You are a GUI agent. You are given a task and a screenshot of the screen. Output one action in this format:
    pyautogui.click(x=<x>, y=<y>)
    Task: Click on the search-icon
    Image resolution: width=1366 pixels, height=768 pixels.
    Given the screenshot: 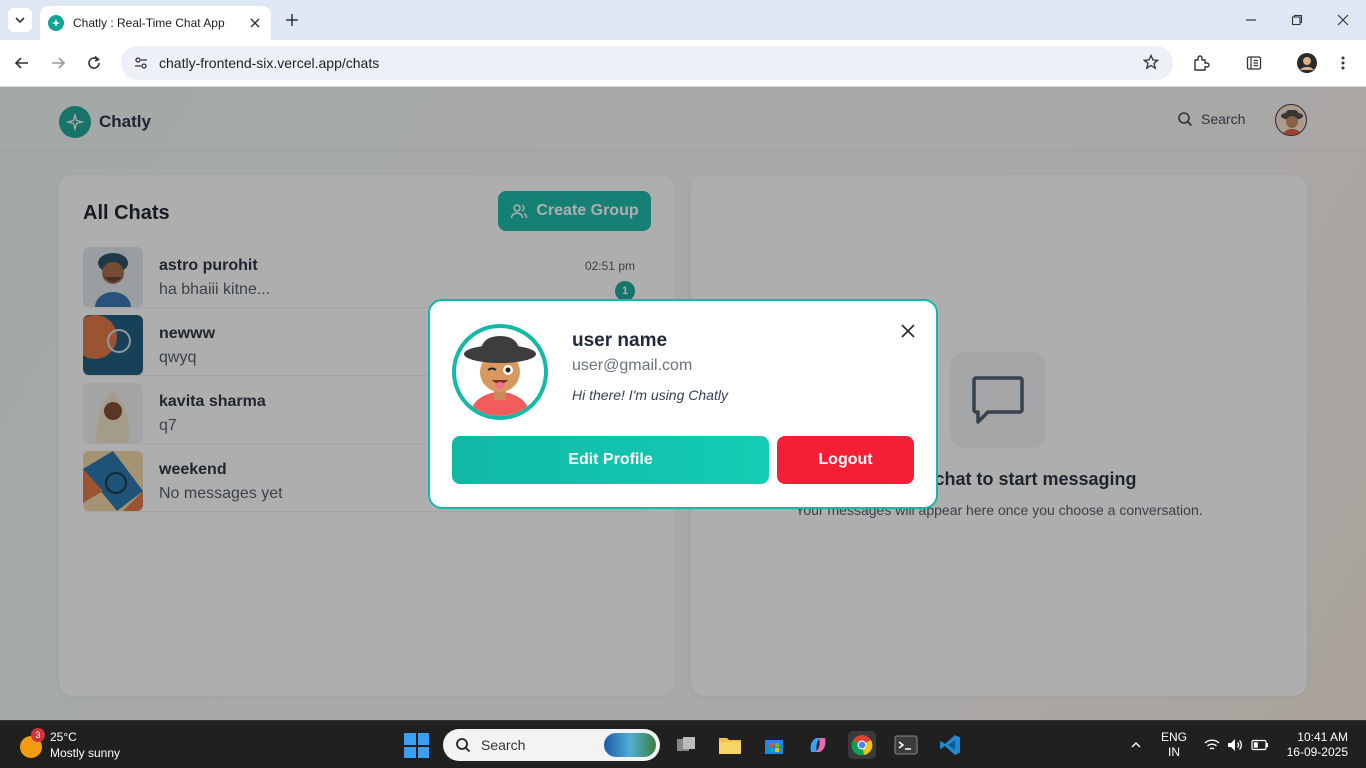 What is the action you would take?
    pyautogui.click(x=463, y=745)
    